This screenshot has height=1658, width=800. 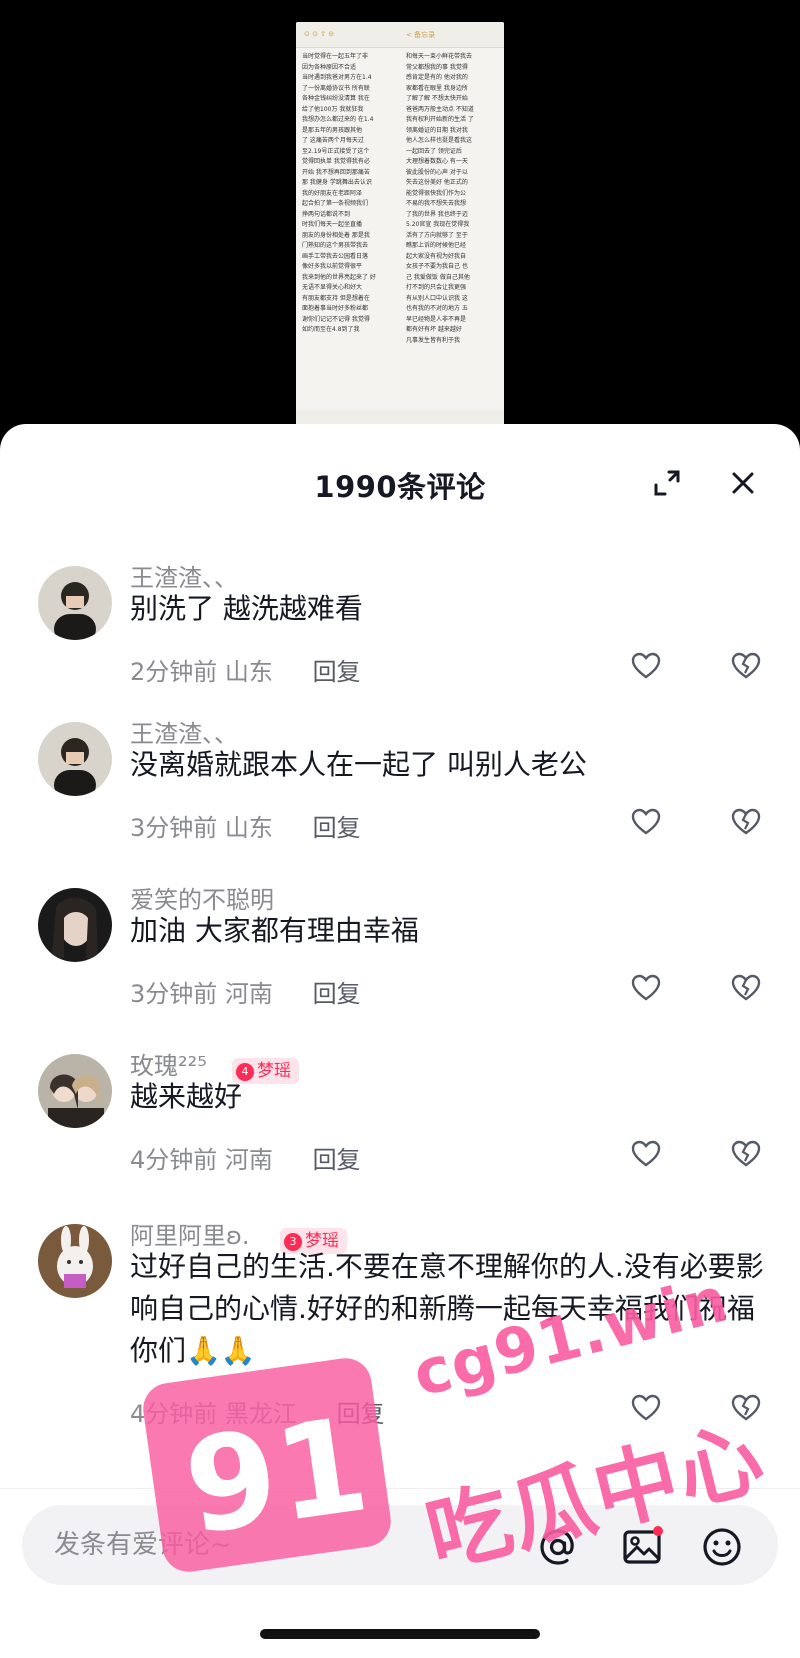 I want to click on comment-meta: 4分钟前 黑龙江 回复, so click(x=257, y=1411).